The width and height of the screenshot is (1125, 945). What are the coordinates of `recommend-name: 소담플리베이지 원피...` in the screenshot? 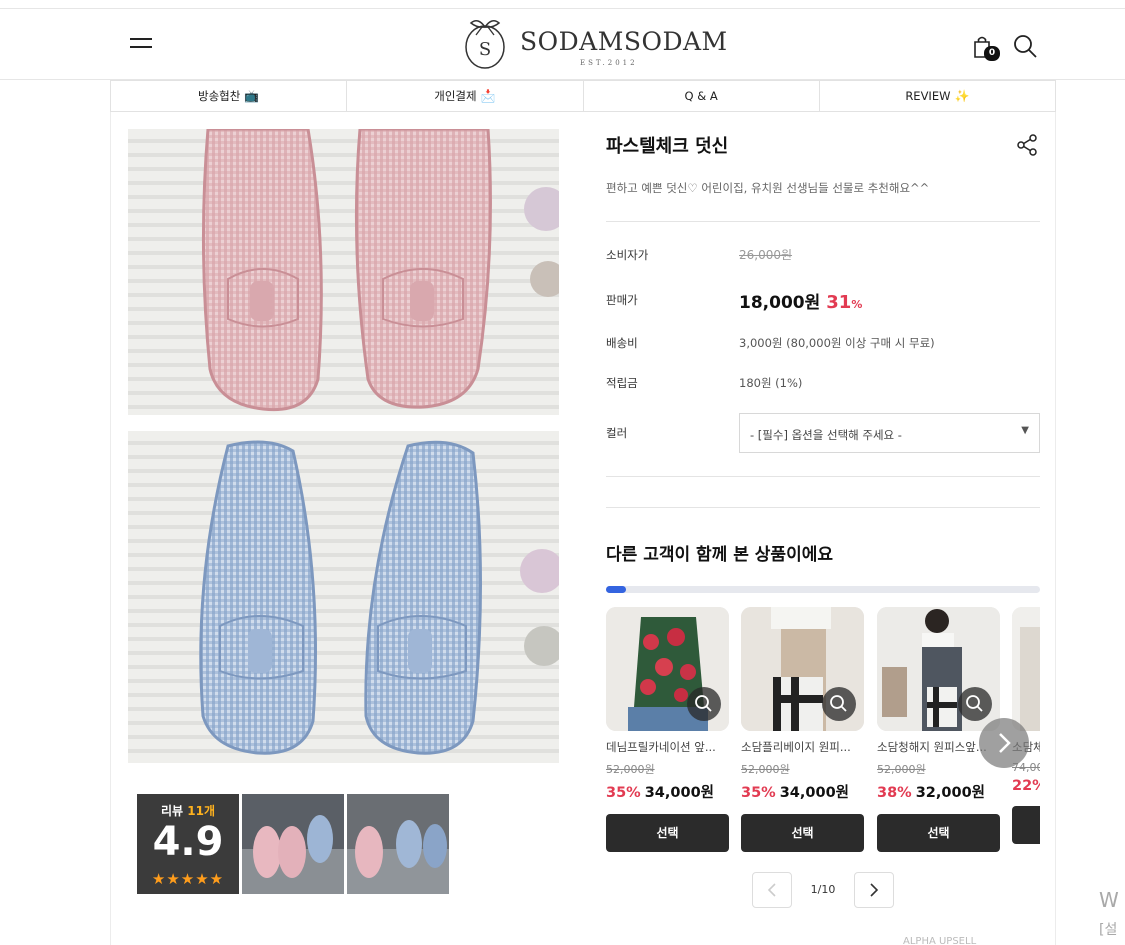 It's located at (802, 747).